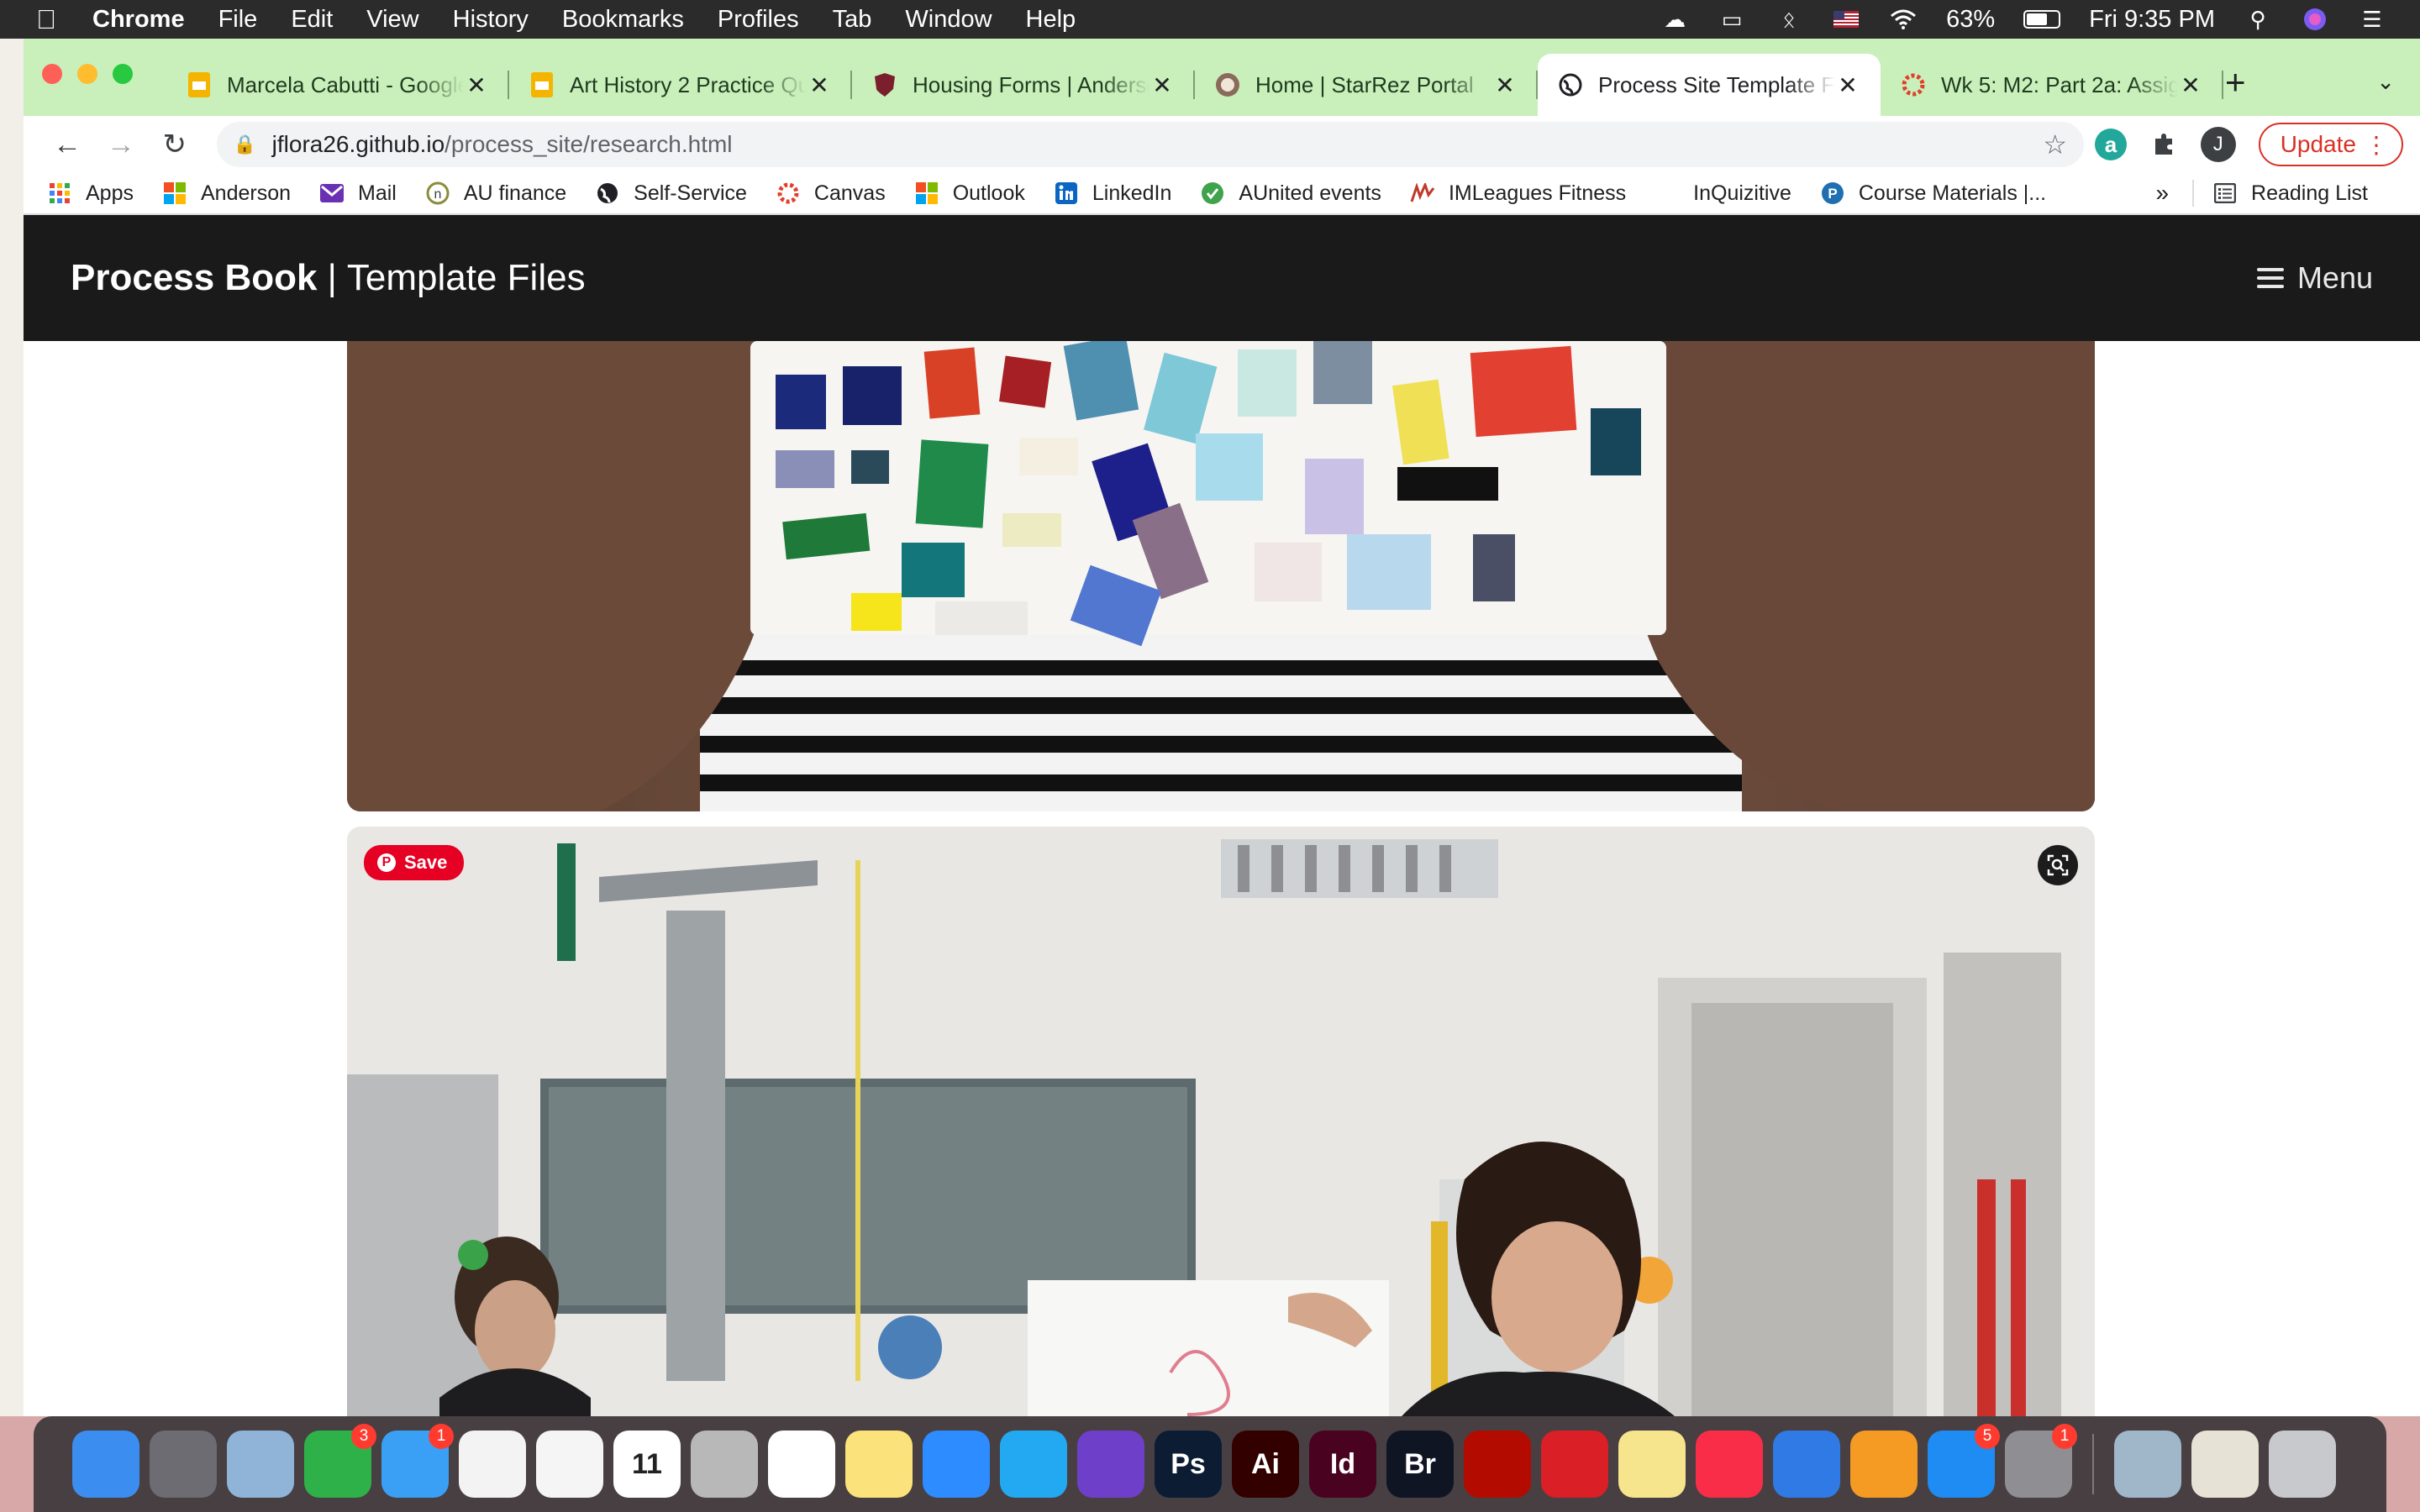  I want to click on creative-cloud-status-icon: ☁, so click(1675, 19).